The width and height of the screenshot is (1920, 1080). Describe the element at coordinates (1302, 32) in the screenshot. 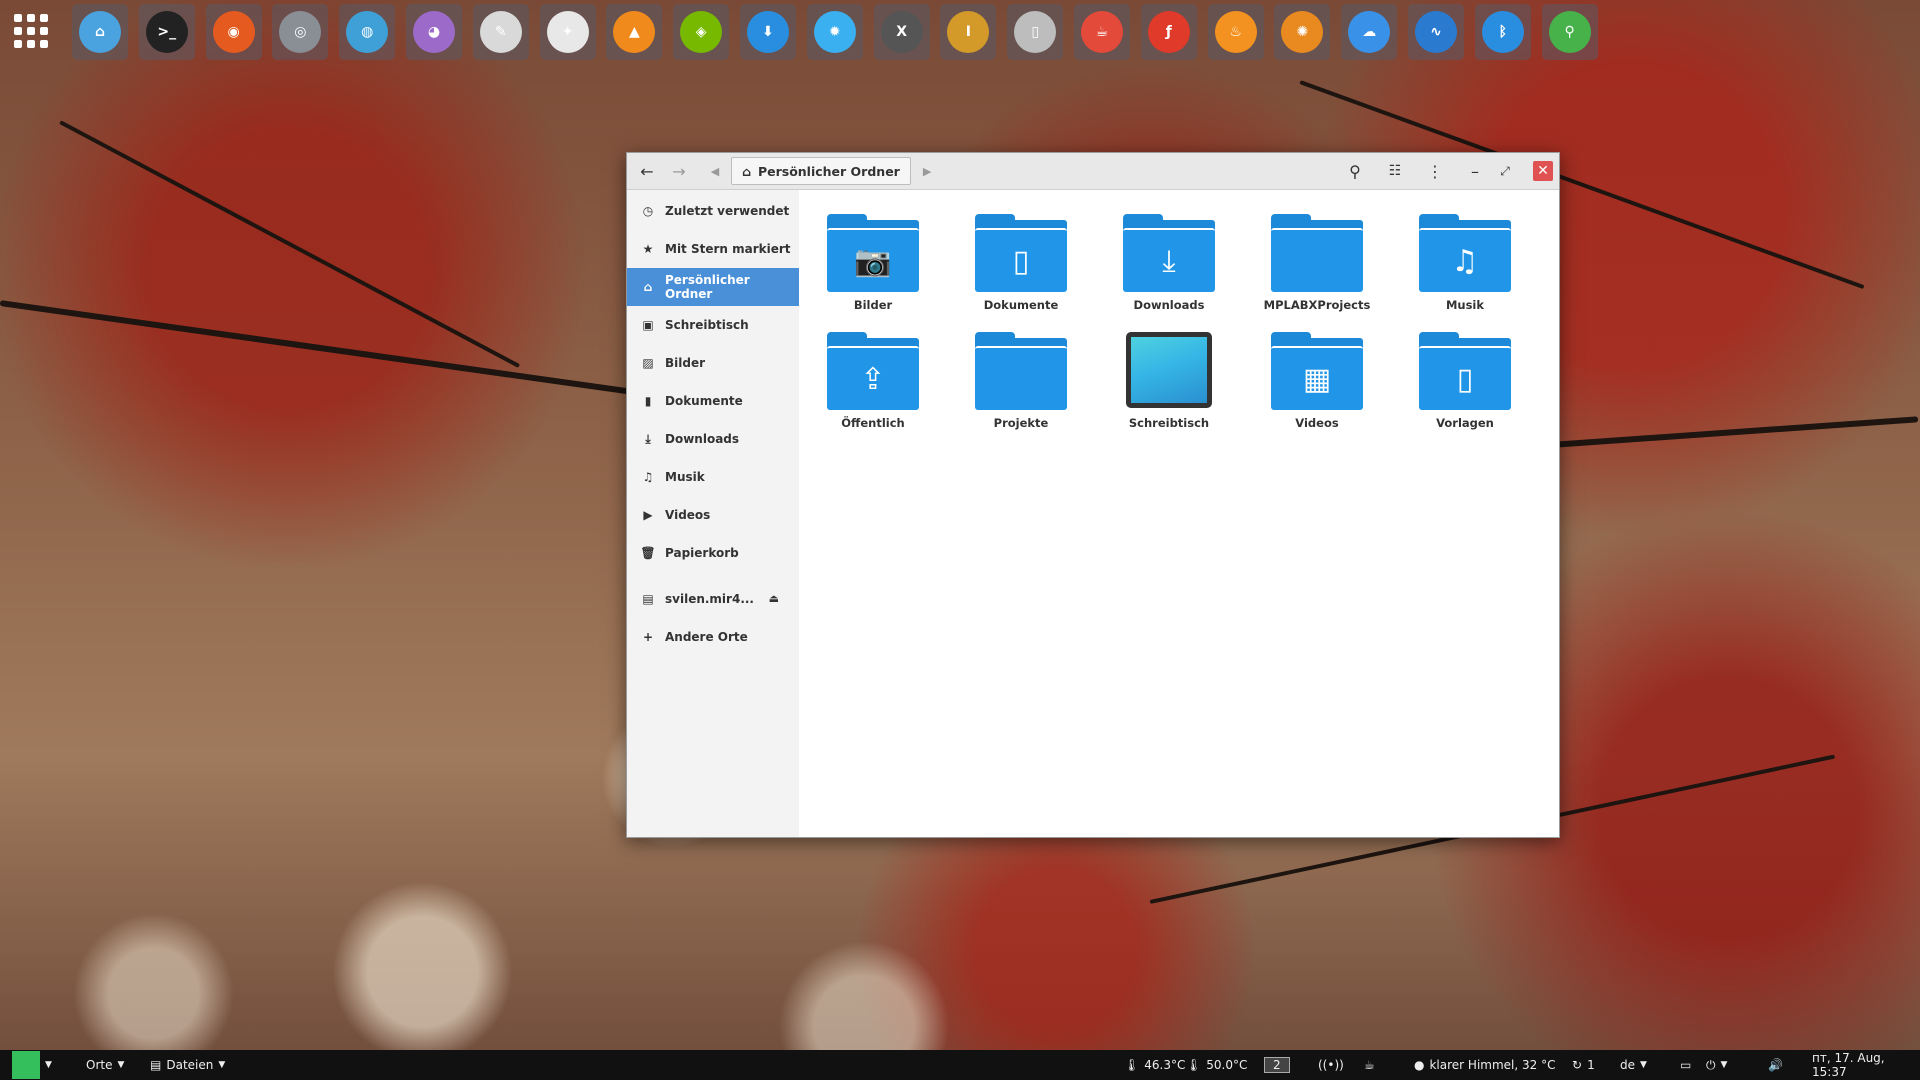

I see `burn-disc-icon: ✺` at that location.